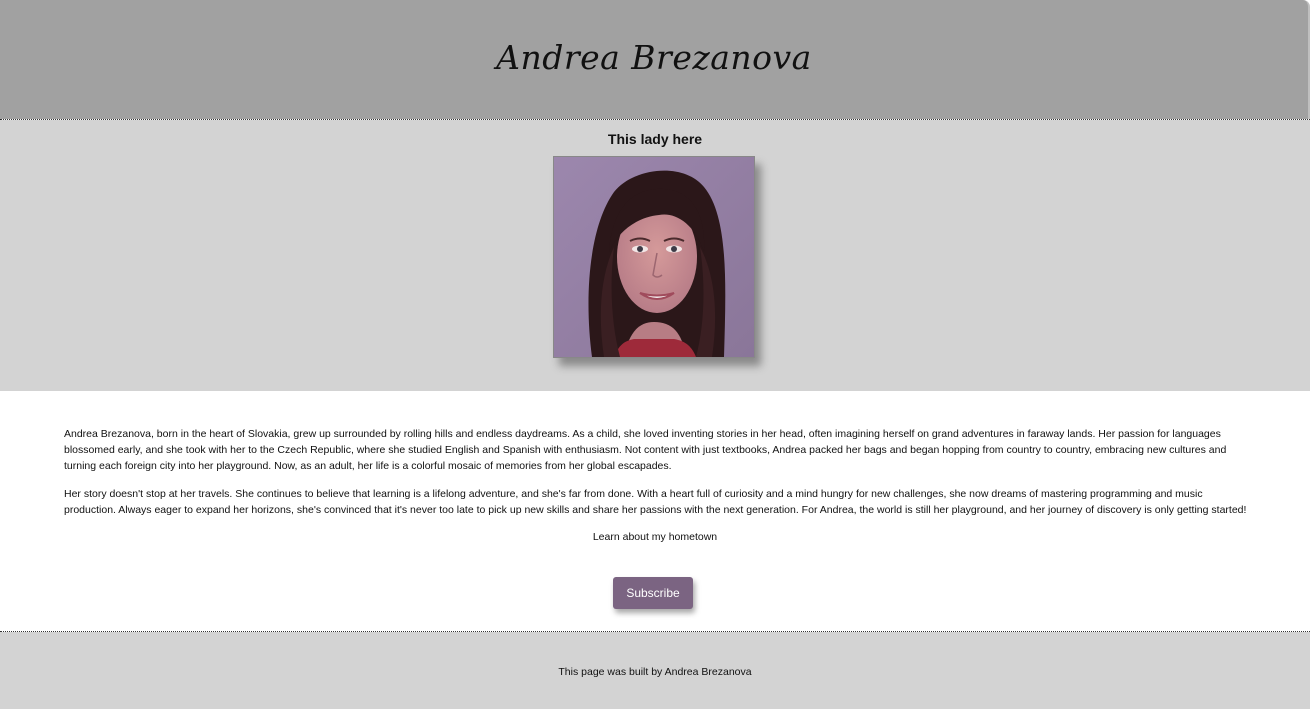 Image resolution: width=1312 pixels, height=709 pixels. I want to click on portrait-image, so click(654, 257).